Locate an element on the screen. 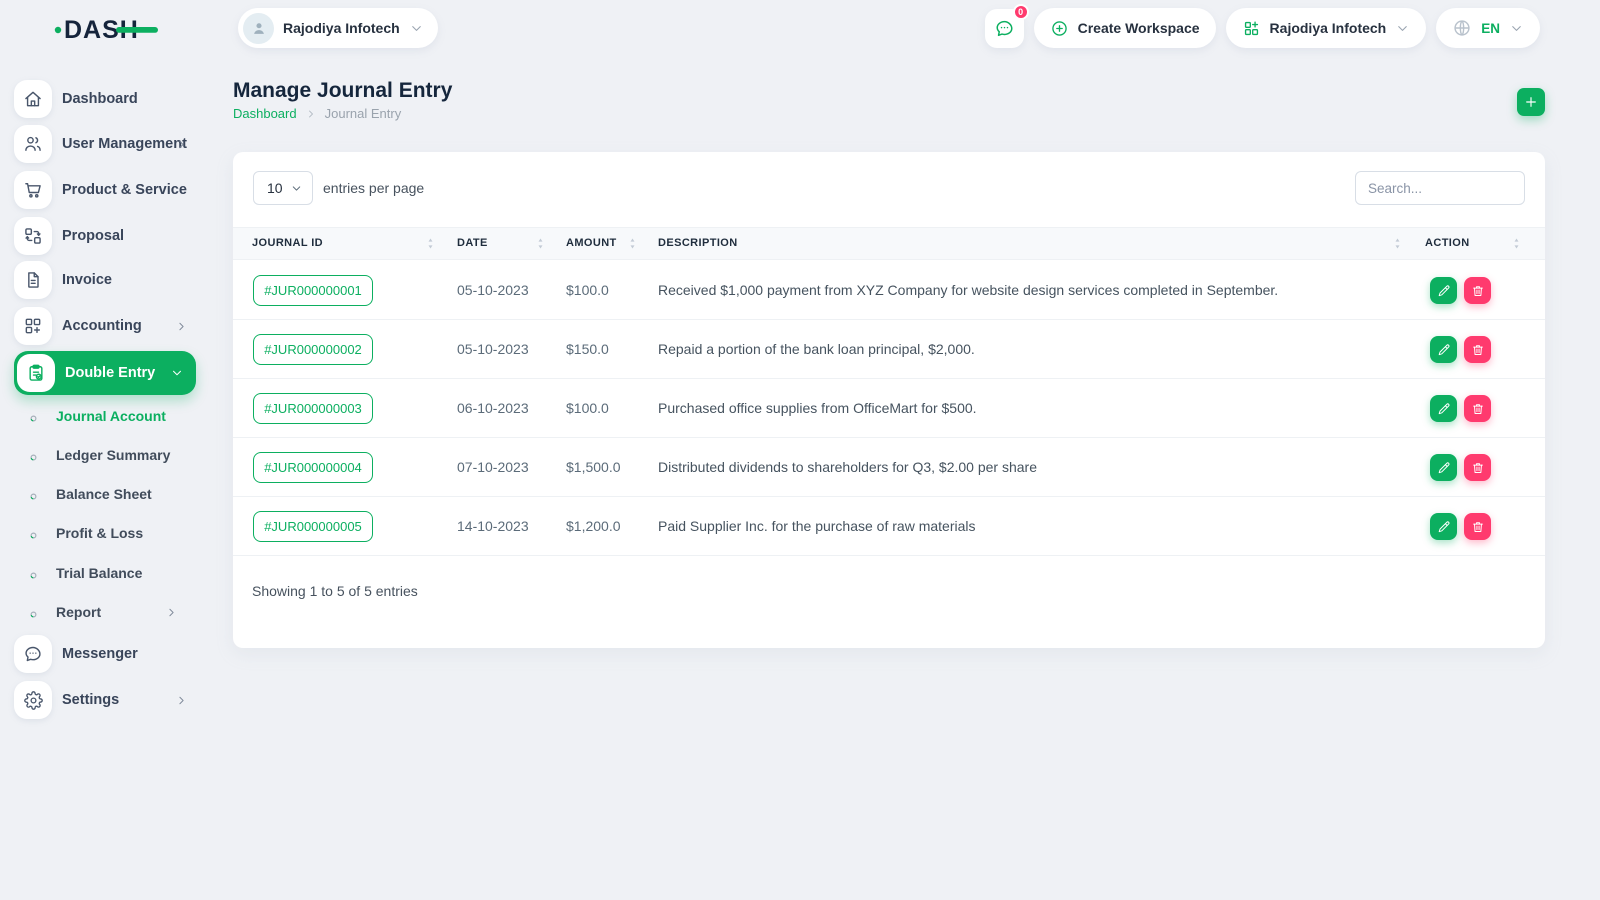 This screenshot has width=1600, height=900. language-code: EN is located at coordinates (1490, 28).